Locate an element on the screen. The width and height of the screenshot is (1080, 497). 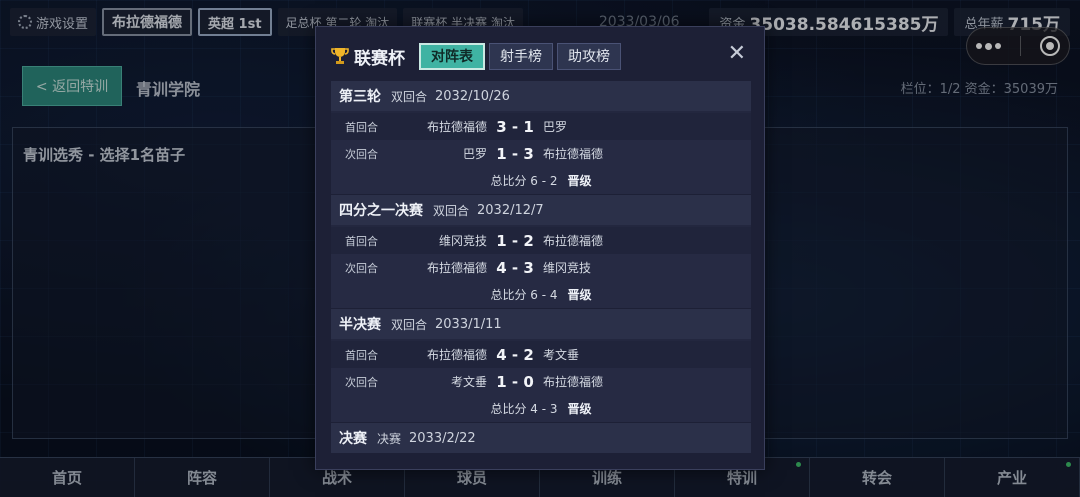
match-score: 4 - 3 is located at coordinates (515, 267).